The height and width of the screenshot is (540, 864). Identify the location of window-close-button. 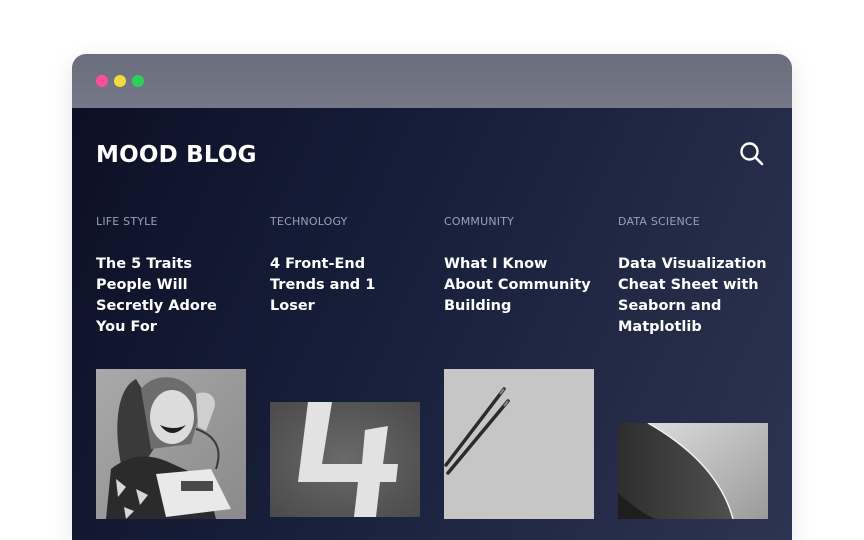
(102, 81).